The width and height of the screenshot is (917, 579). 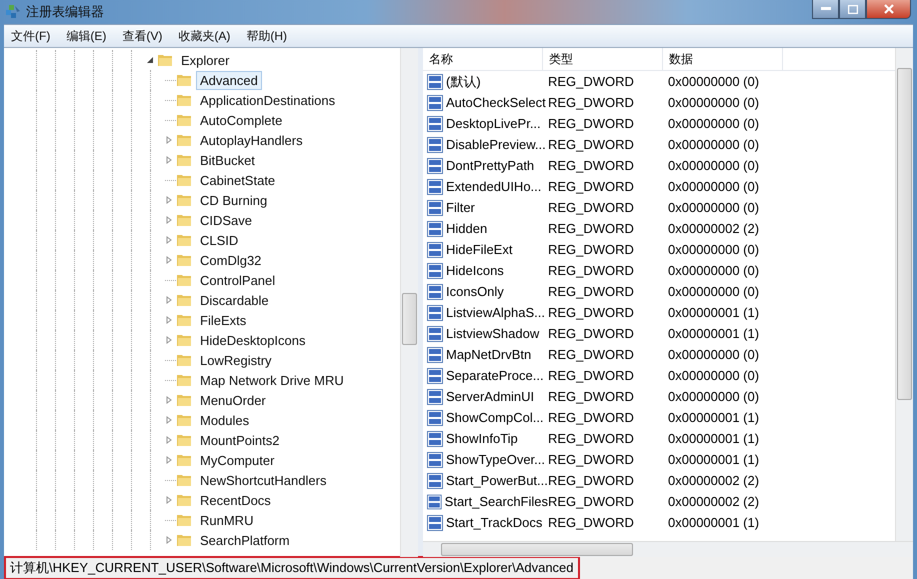 What do you see at coordinates (251, 140) in the screenshot?
I see `tree-item: AutoplayHandlers` at bounding box center [251, 140].